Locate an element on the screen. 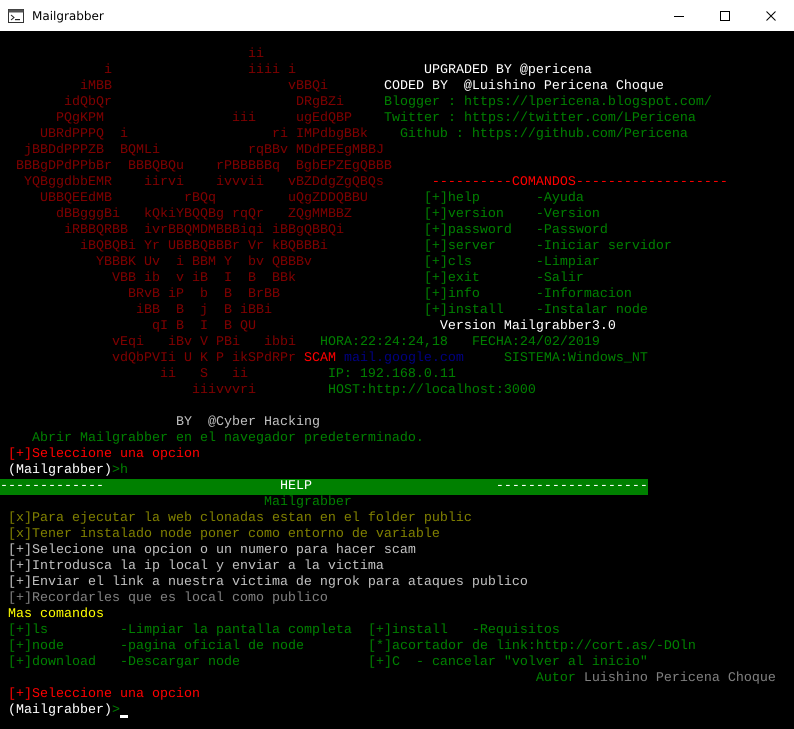 Image resolution: width=794 pixels, height=729 pixels. console-text: SCAM is located at coordinates (320, 359).